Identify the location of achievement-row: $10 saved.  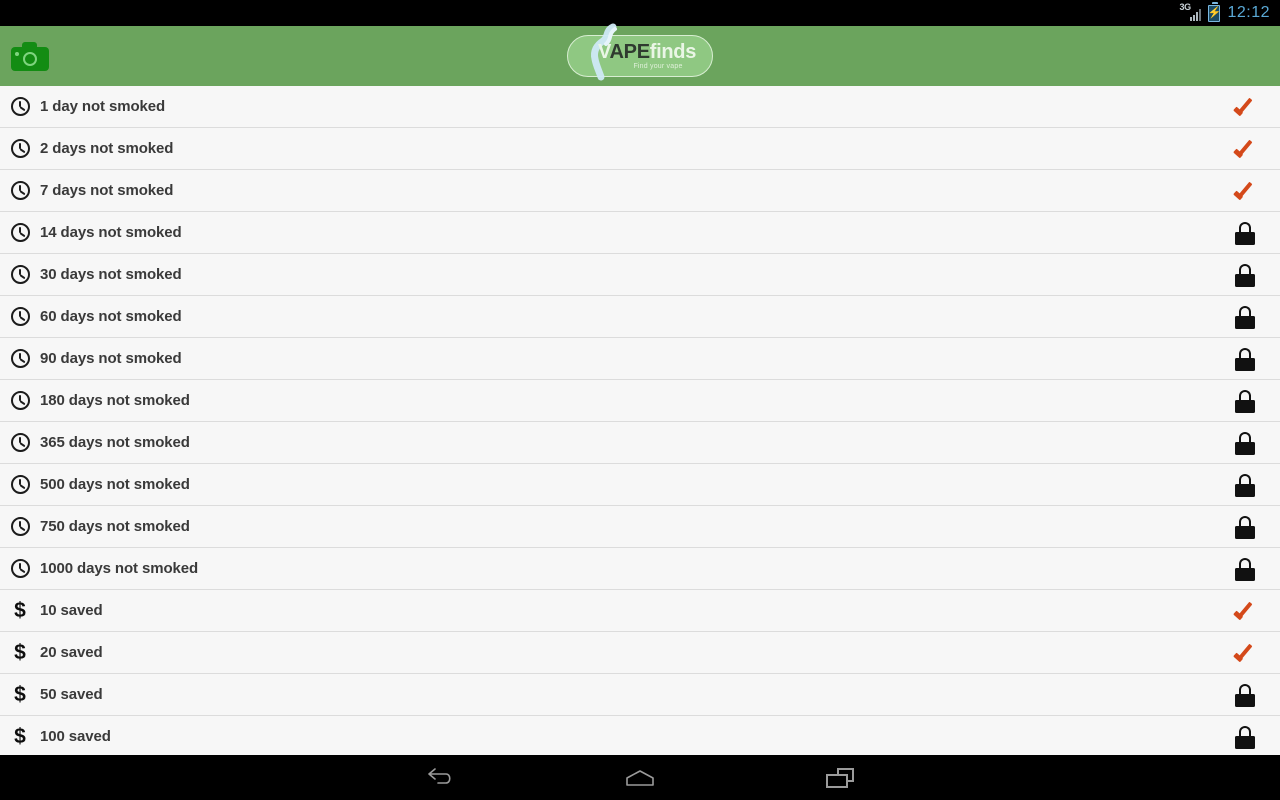
(640, 611).